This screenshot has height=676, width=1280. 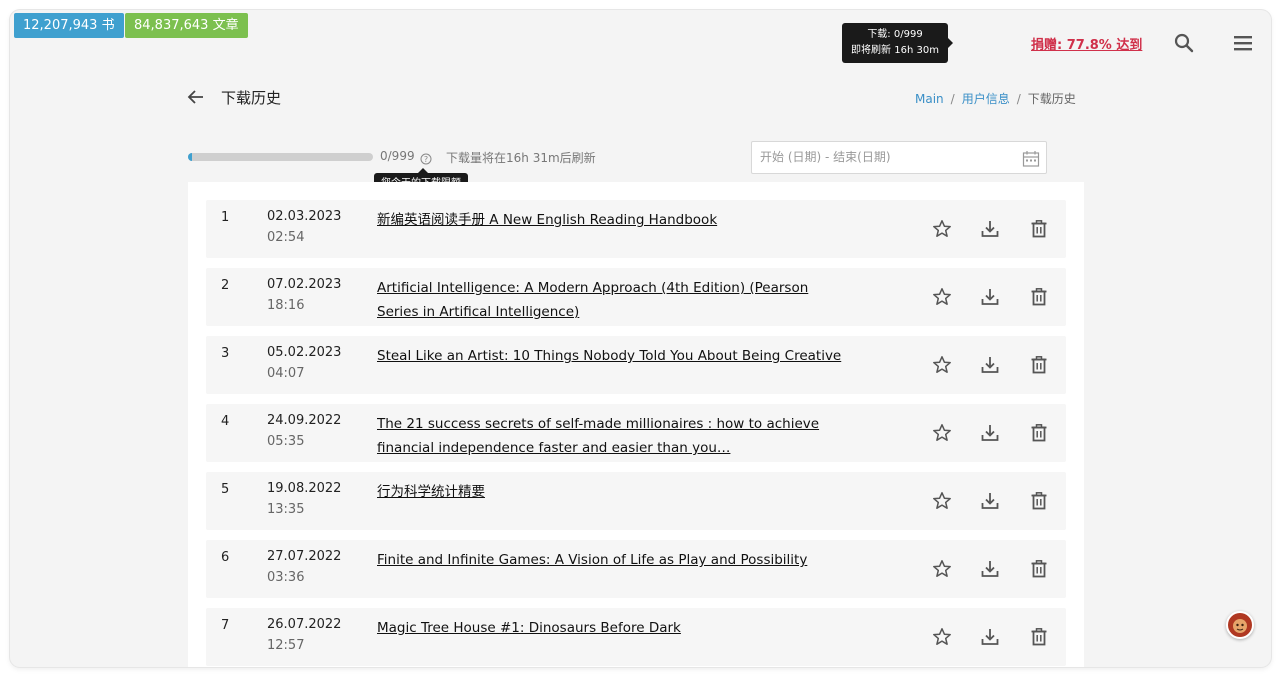 I want to click on breadcrumb-main: Main, so click(x=929, y=99).